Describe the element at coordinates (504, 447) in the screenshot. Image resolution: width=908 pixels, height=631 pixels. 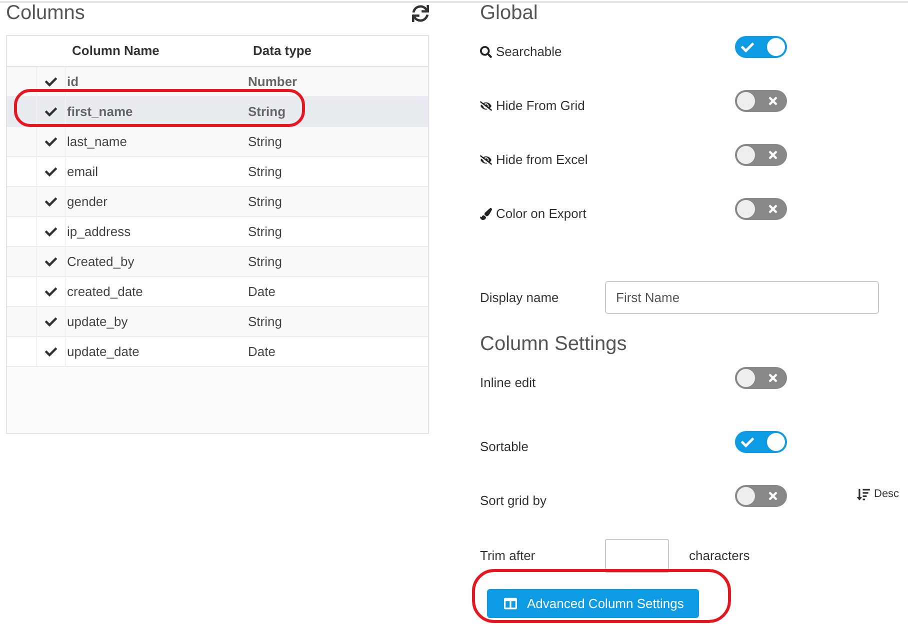
I see `setting-label: Sortable` at that location.